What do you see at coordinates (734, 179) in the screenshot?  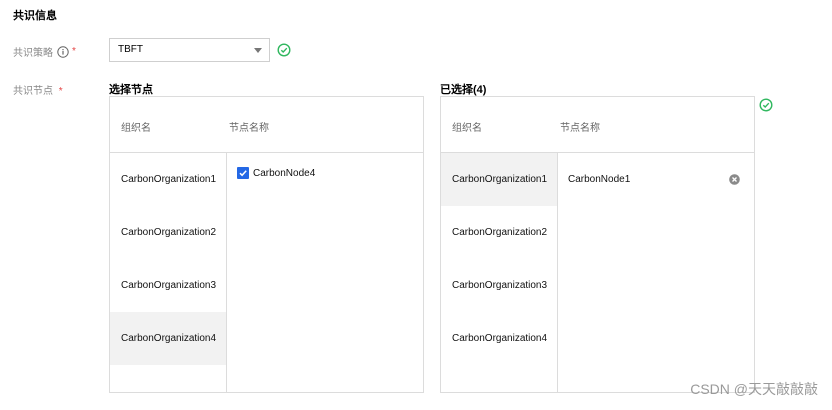 I see `close-circle-icon` at bounding box center [734, 179].